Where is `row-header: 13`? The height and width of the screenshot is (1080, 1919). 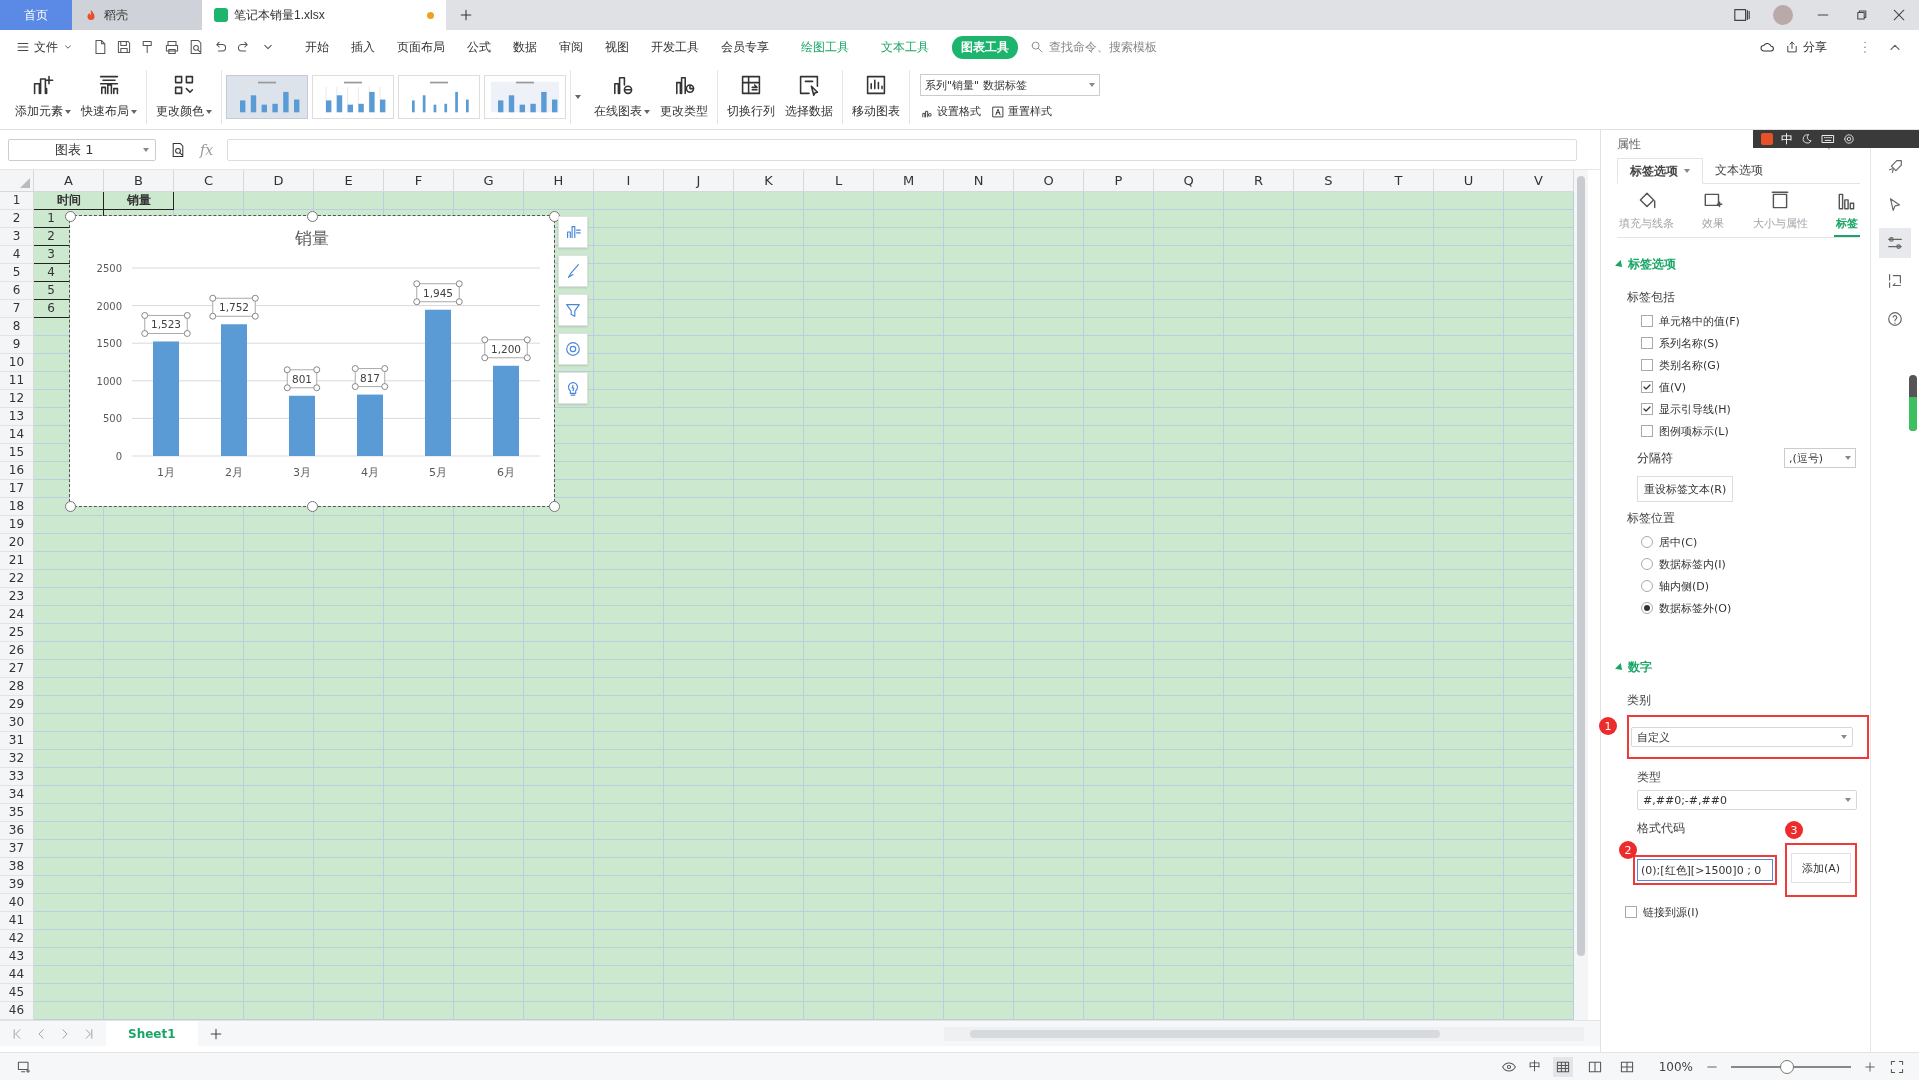
row-header: 13 is located at coordinates (17, 417).